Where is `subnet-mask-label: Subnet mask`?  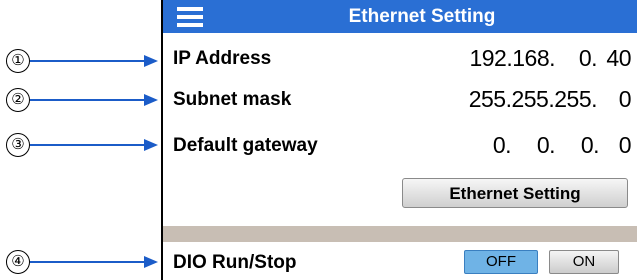
subnet-mask-label: Subnet mask is located at coordinates (232, 99).